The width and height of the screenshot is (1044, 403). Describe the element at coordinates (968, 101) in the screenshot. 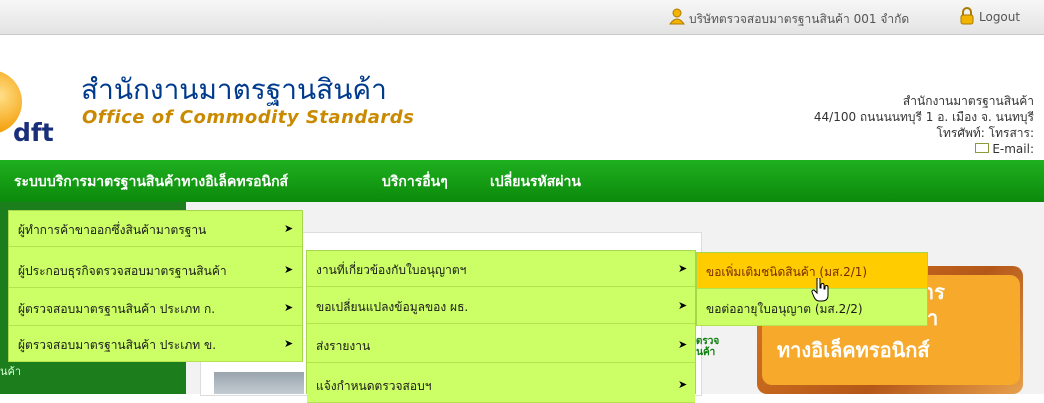

I see `contact-org: สำนักงานมาตรฐานสินค้า` at that location.